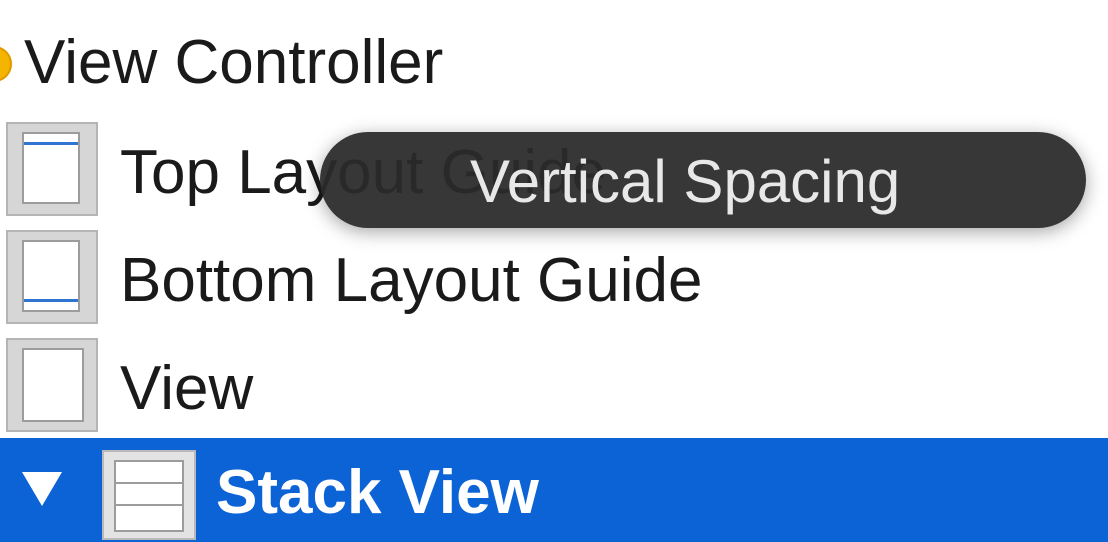 The image size is (1108, 542). I want to click on view-controller-label: View Controller, so click(234, 62).